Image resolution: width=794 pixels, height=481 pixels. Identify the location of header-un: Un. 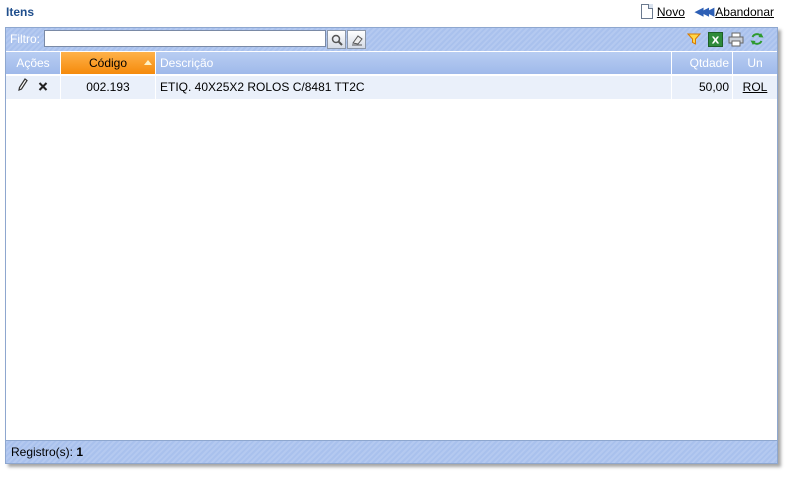
(755, 63).